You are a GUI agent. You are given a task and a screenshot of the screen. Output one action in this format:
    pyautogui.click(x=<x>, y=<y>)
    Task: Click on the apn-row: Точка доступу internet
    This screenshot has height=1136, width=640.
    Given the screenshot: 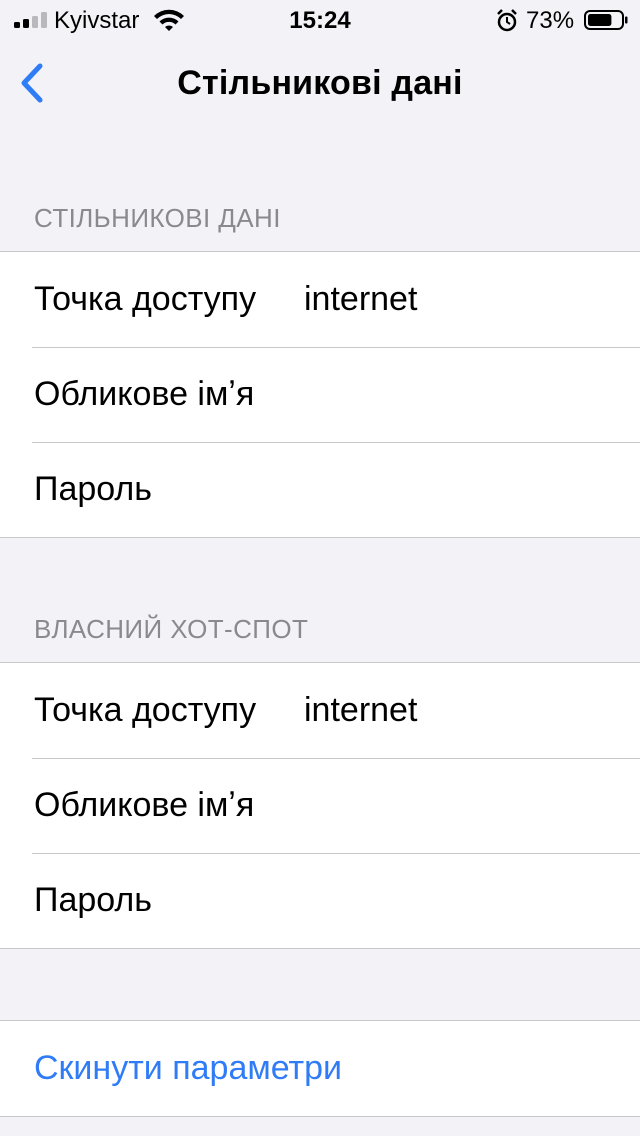 What is the action you would take?
    pyautogui.click(x=320, y=299)
    